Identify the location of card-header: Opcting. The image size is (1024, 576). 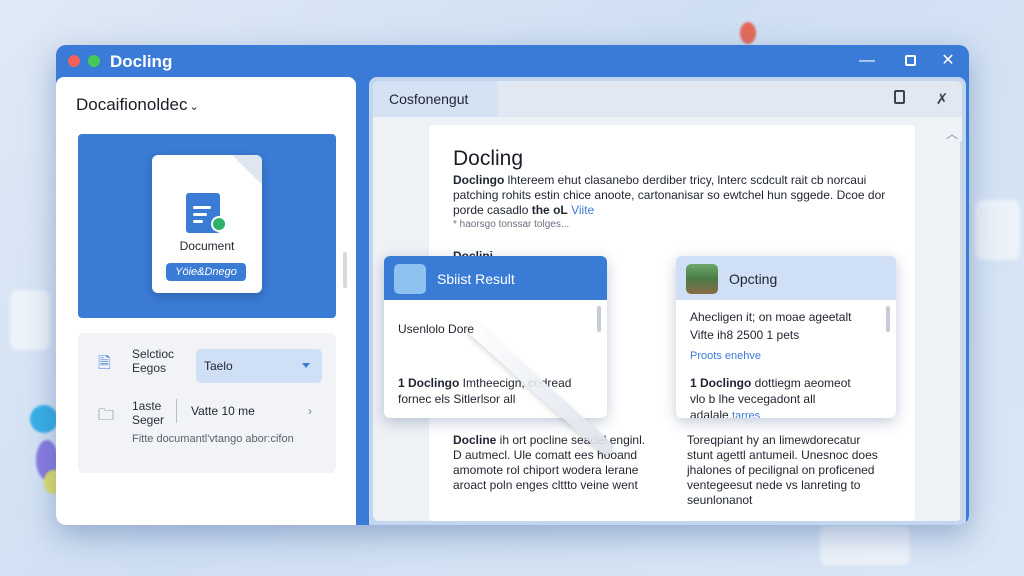
(786, 278).